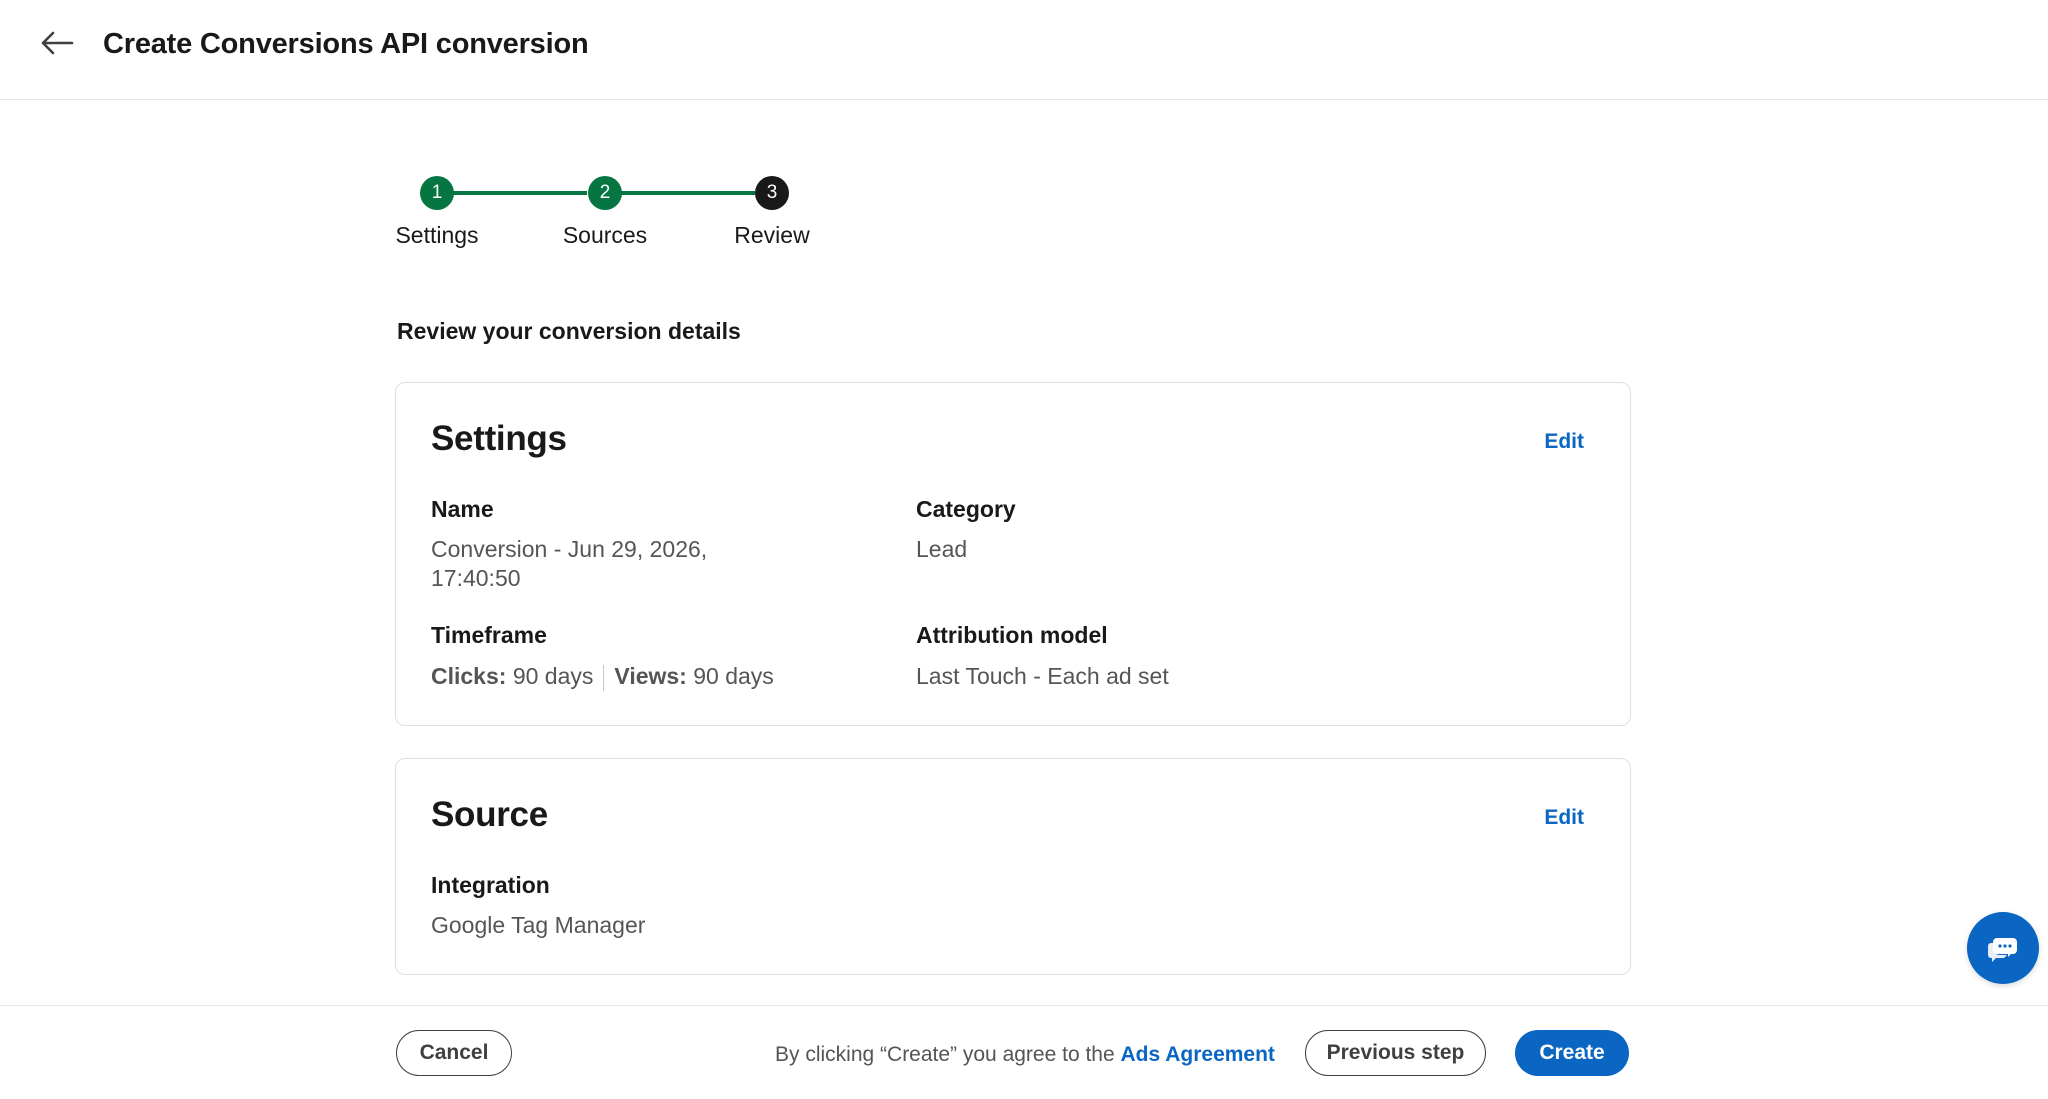 This screenshot has height=1099, width=2048. I want to click on name-label: Name, so click(462, 509).